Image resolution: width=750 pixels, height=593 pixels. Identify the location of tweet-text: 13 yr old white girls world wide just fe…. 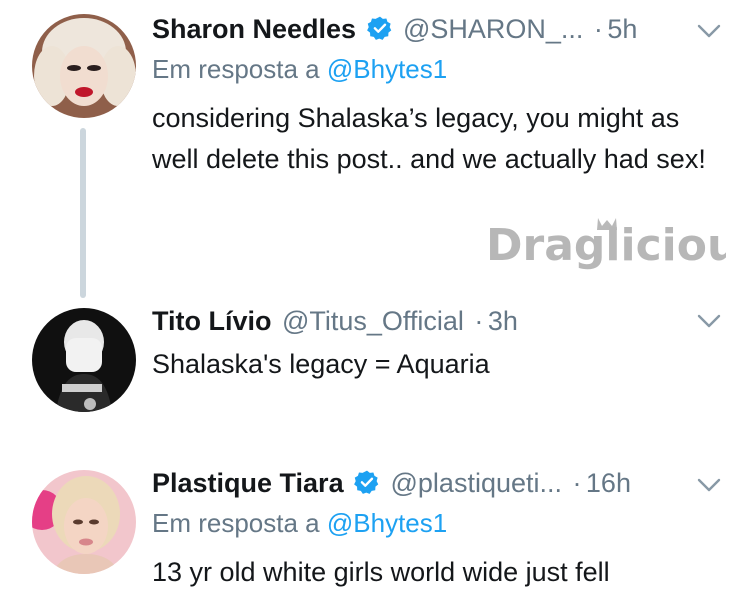
(381, 572).